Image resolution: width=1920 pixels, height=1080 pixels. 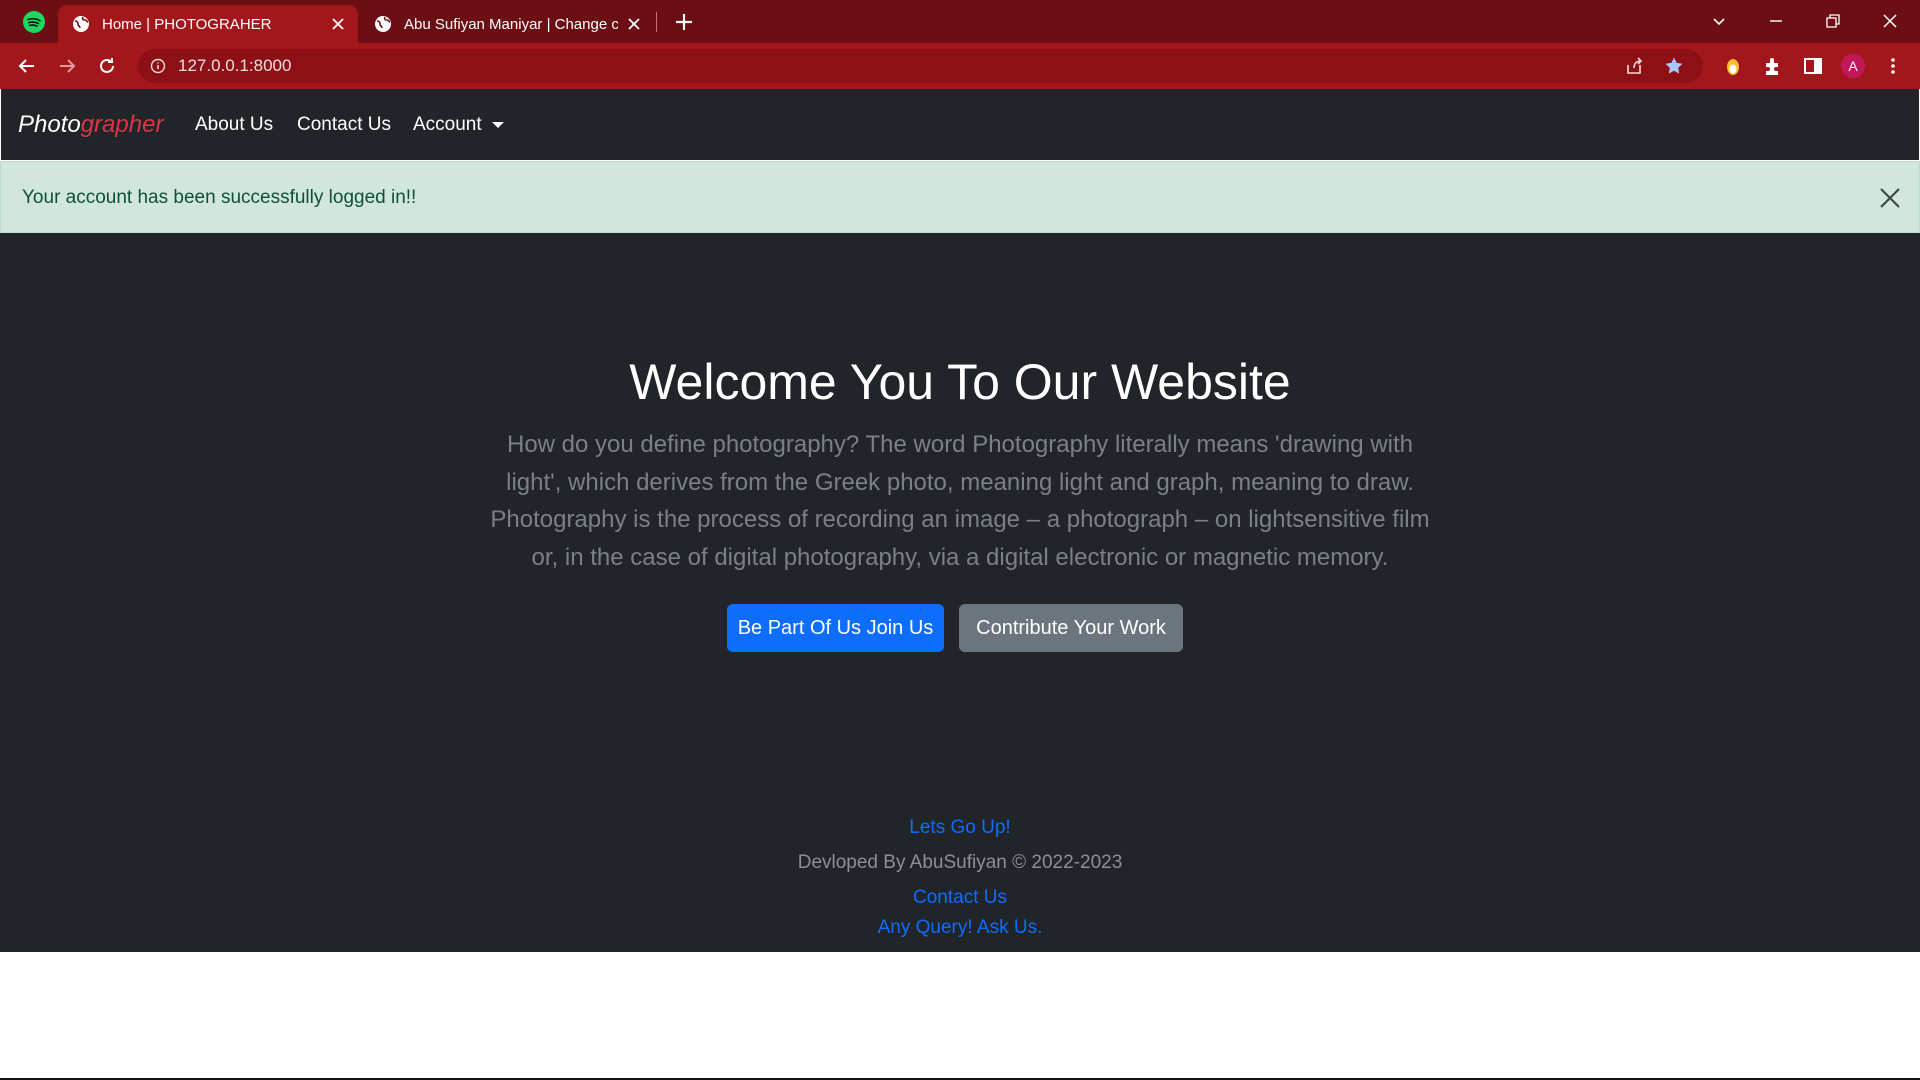 What do you see at coordinates (187, 24) in the screenshot?
I see `tab-title: Home | PHOTOGRAHER` at bounding box center [187, 24].